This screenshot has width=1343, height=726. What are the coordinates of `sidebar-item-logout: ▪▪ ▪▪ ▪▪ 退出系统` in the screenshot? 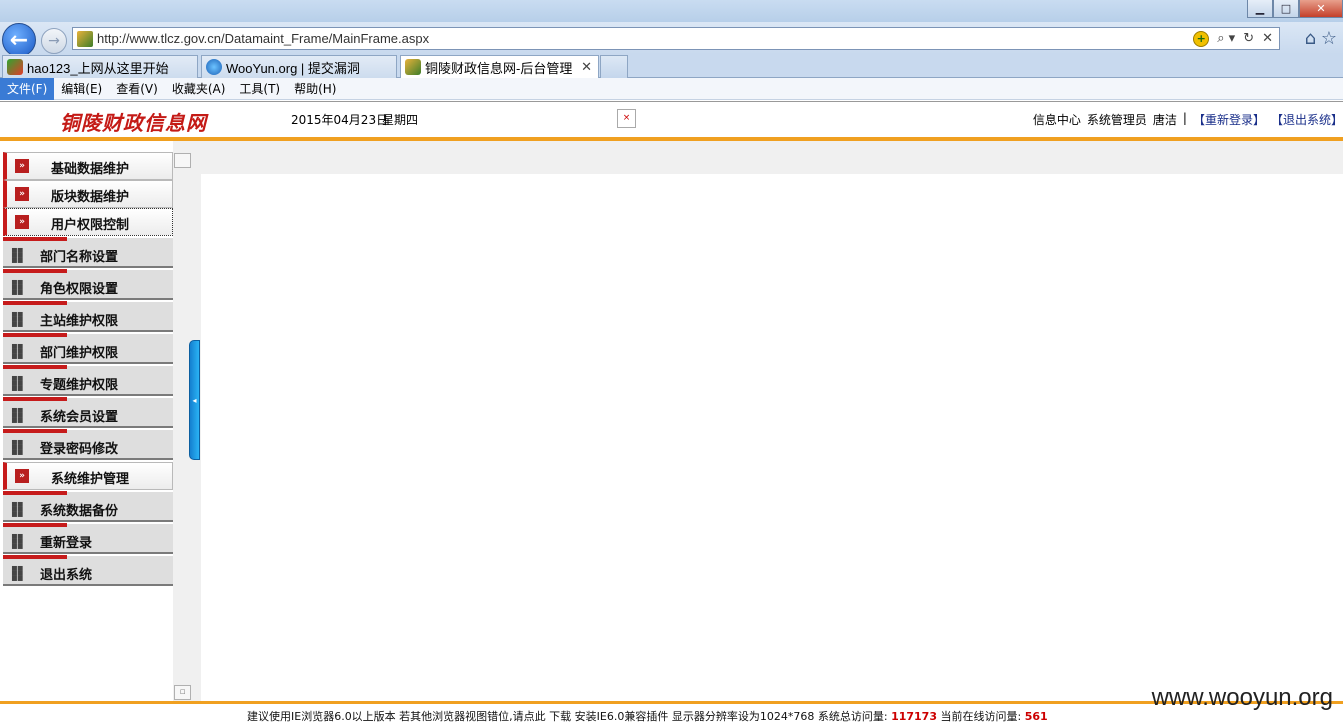 It's located at (88, 570).